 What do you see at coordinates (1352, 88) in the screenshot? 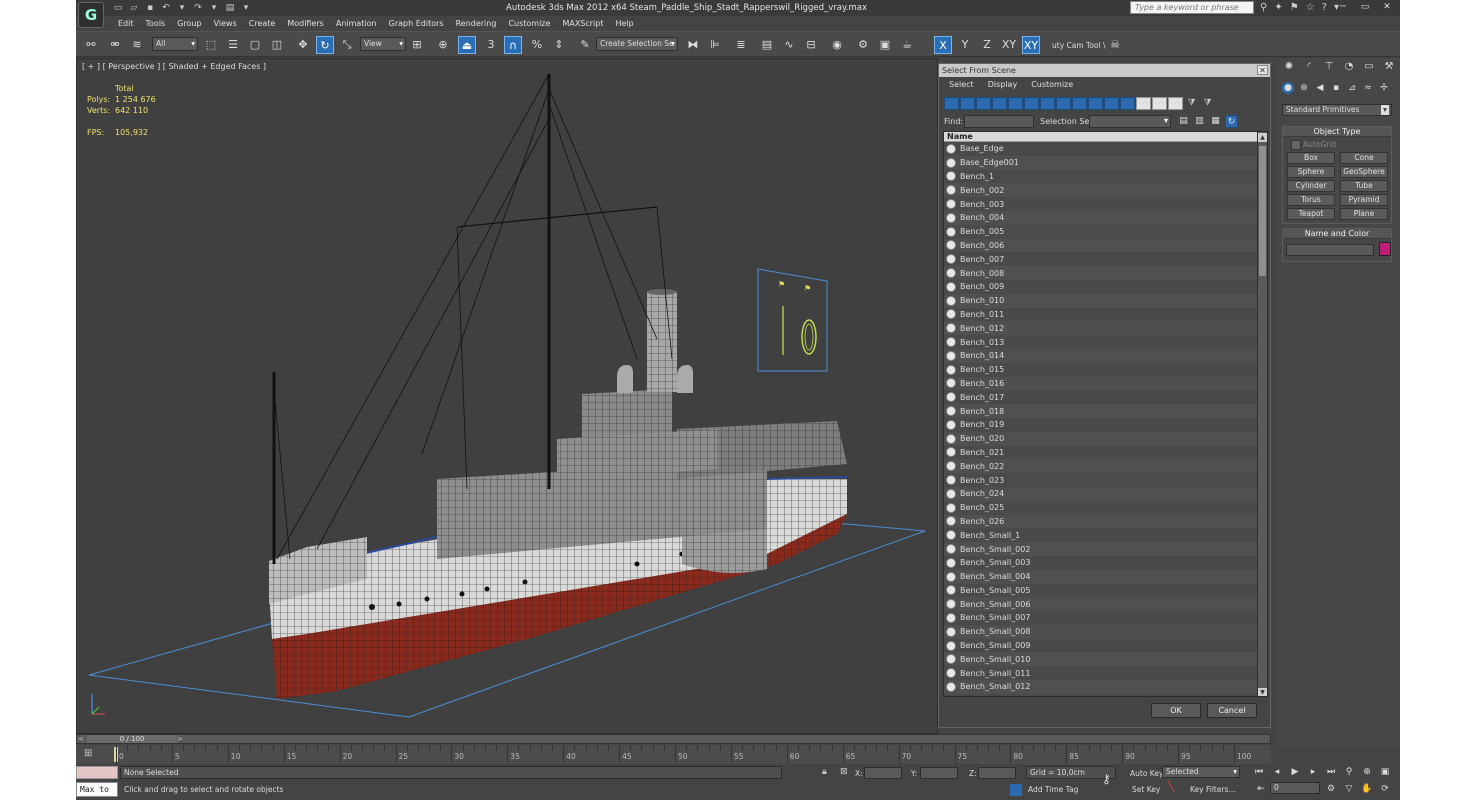
I see `helpers-category-icon: ⊿` at bounding box center [1352, 88].